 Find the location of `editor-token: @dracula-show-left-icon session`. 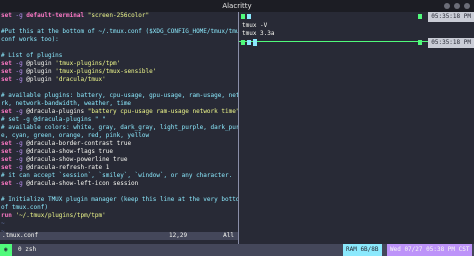

editor-token: @dracula-show-left-icon session is located at coordinates (82, 183).